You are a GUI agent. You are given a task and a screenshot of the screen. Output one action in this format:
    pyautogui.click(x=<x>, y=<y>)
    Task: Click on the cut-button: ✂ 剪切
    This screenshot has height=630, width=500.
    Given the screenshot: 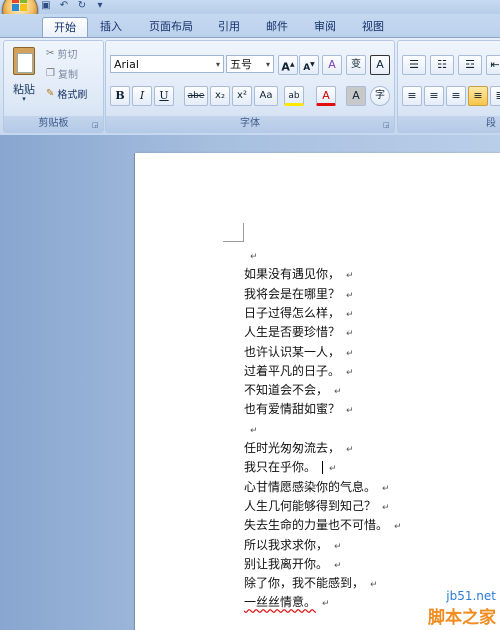 What is the action you would take?
    pyautogui.click(x=61, y=53)
    